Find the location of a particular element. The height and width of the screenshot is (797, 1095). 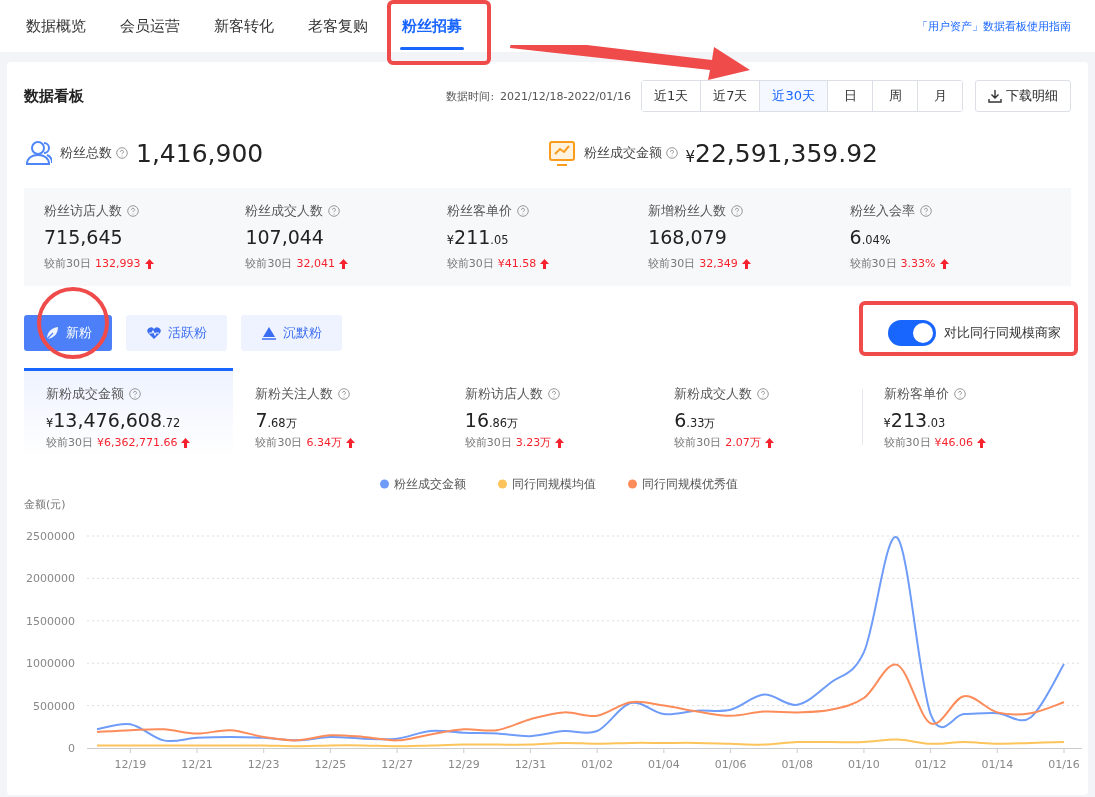

download-icon is located at coordinates (995, 96).